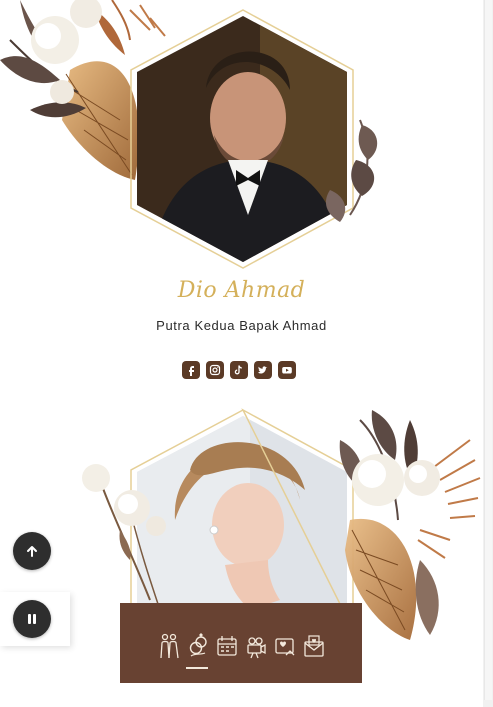 Image resolution: width=493 pixels, height=707 pixels. I want to click on twitter-icon, so click(263, 370).